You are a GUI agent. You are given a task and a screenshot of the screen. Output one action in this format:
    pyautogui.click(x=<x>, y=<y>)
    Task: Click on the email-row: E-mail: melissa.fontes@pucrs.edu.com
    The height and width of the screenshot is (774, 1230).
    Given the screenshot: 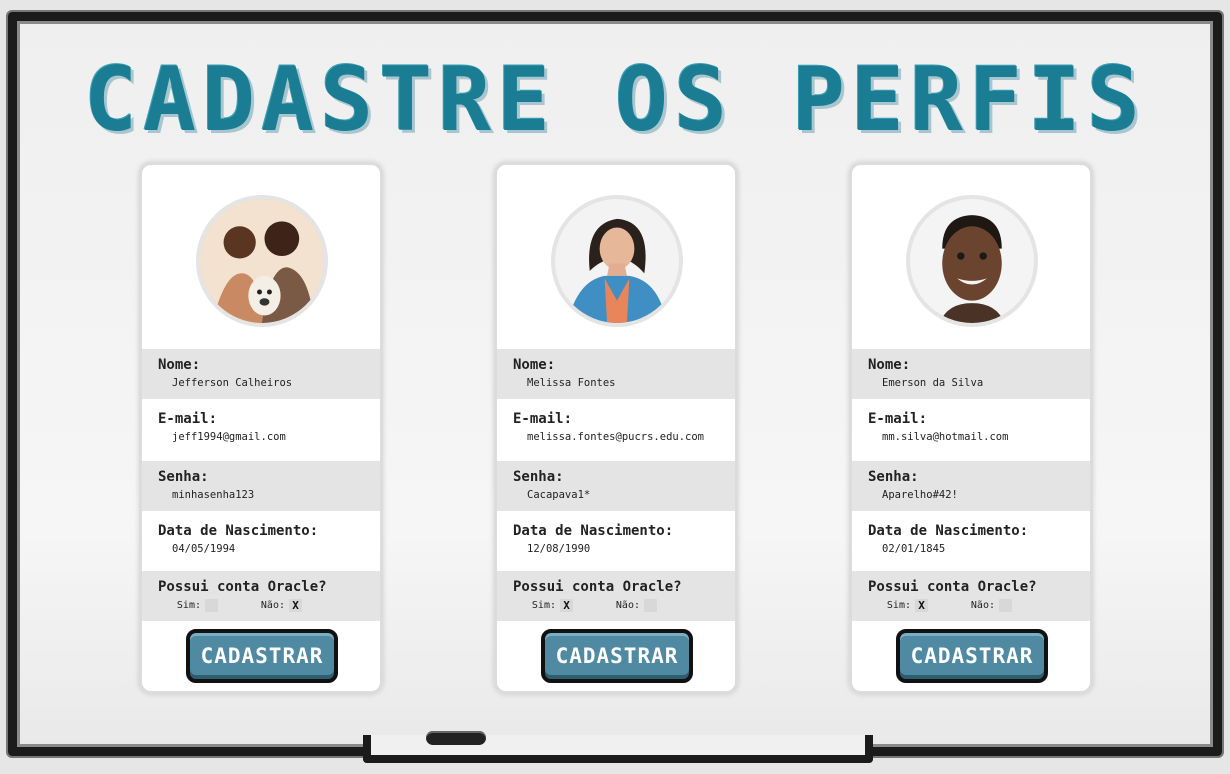 What is the action you would take?
    pyautogui.click(x=616, y=430)
    